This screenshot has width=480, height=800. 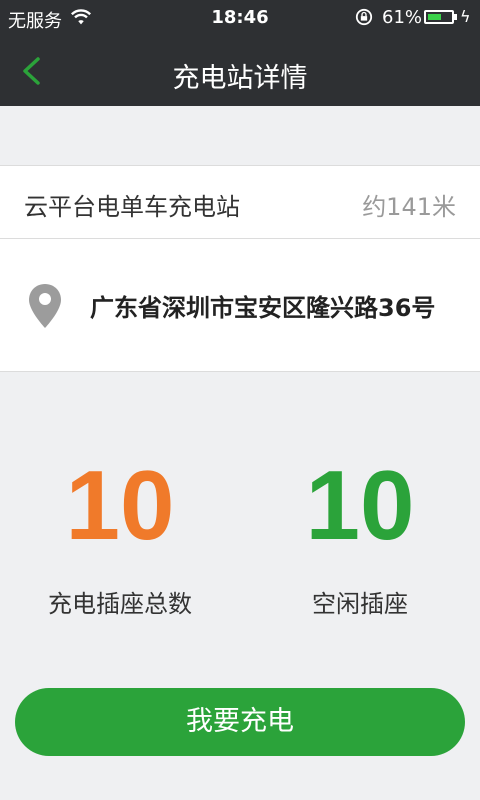 I want to click on nav-bar: 充电站详情, so click(x=240, y=71).